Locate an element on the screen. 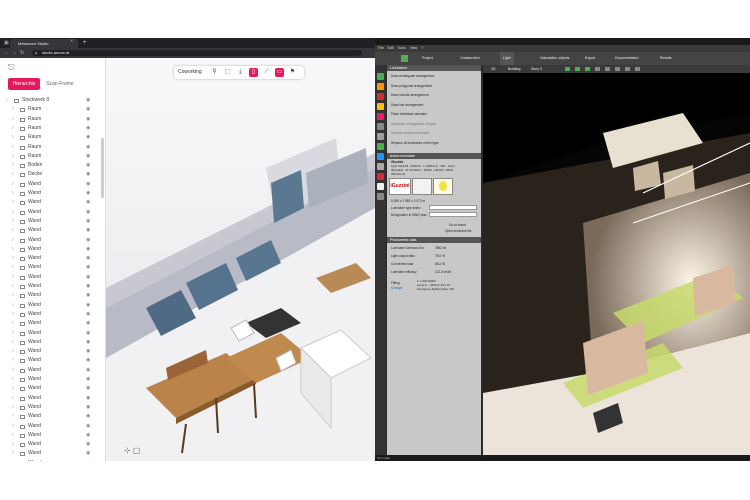  marker-icon: ⚑ is located at coordinates (292, 72).